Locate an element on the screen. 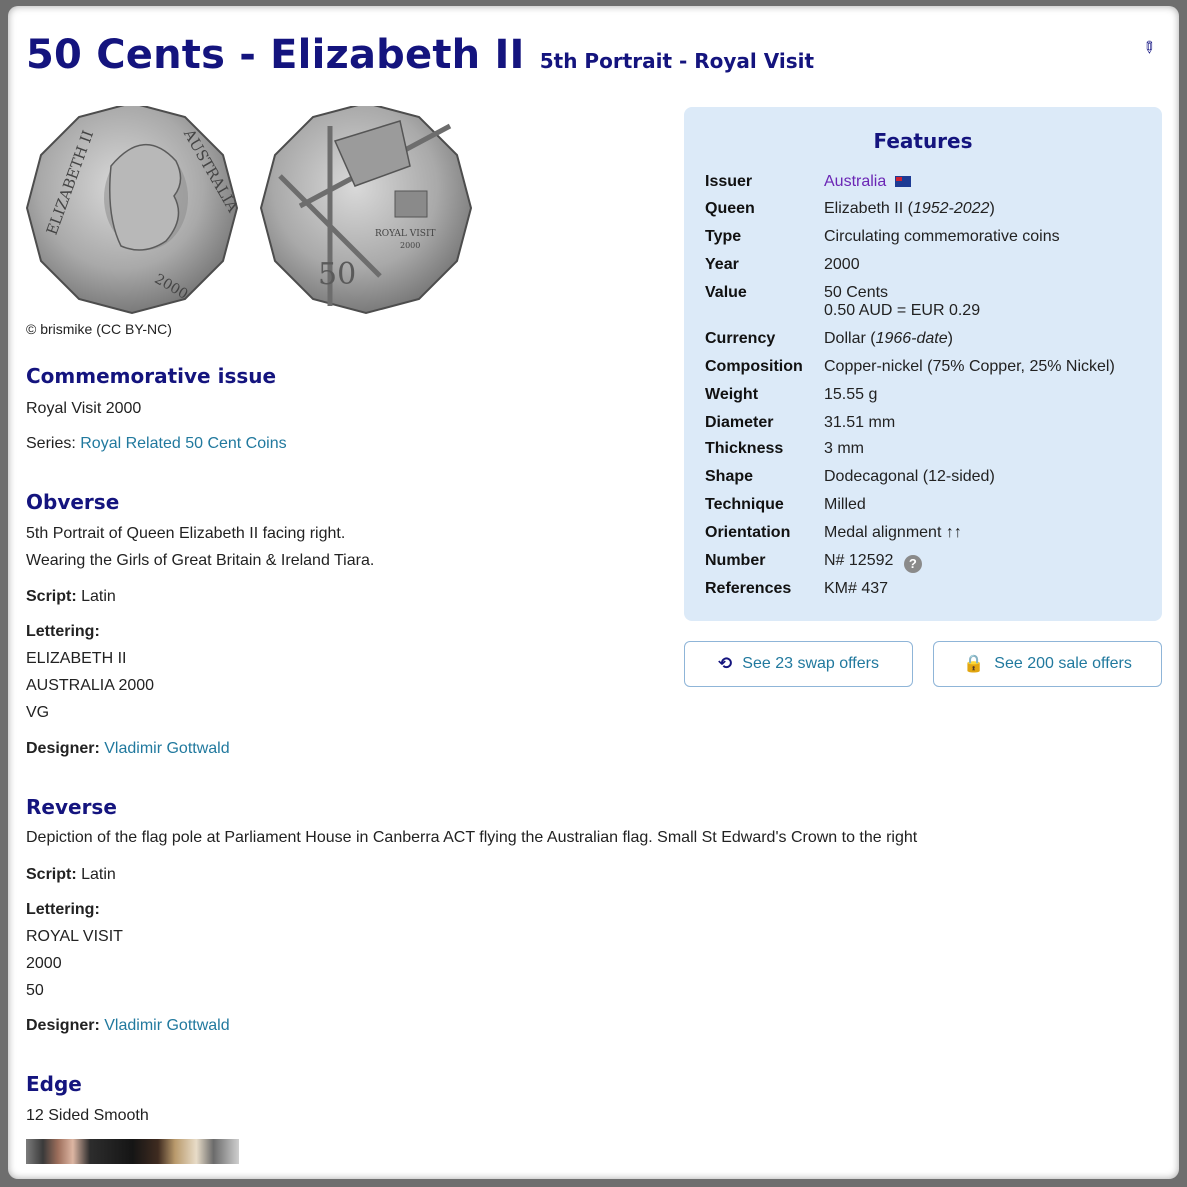 The height and width of the screenshot is (1187, 1187). reverse-lettering-1: ROYAL VISIT is located at coordinates (74, 936).